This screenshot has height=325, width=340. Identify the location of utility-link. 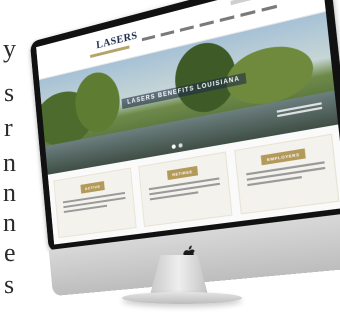
(242, 2).